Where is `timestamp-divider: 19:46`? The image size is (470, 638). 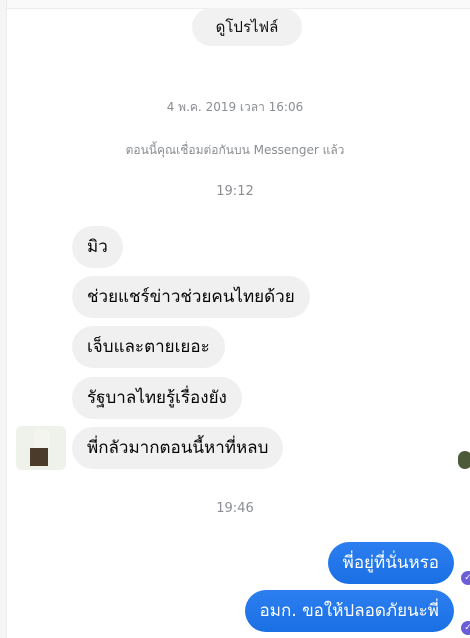 timestamp-divider: 19:46 is located at coordinates (235, 508).